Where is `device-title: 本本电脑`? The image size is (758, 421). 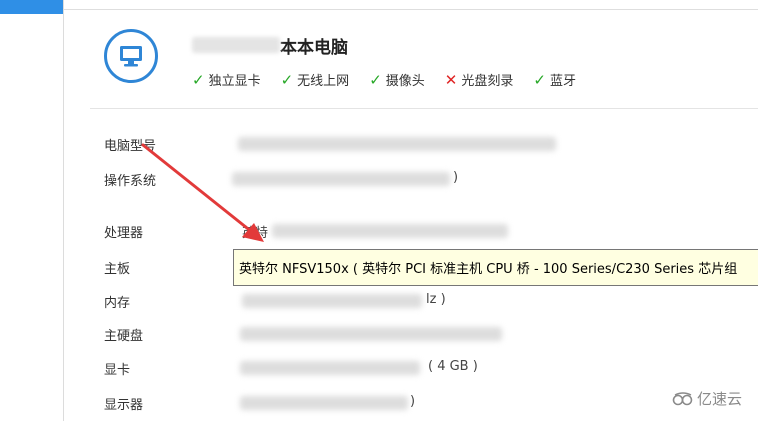 device-title: 本本电脑 is located at coordinates (270, 45).